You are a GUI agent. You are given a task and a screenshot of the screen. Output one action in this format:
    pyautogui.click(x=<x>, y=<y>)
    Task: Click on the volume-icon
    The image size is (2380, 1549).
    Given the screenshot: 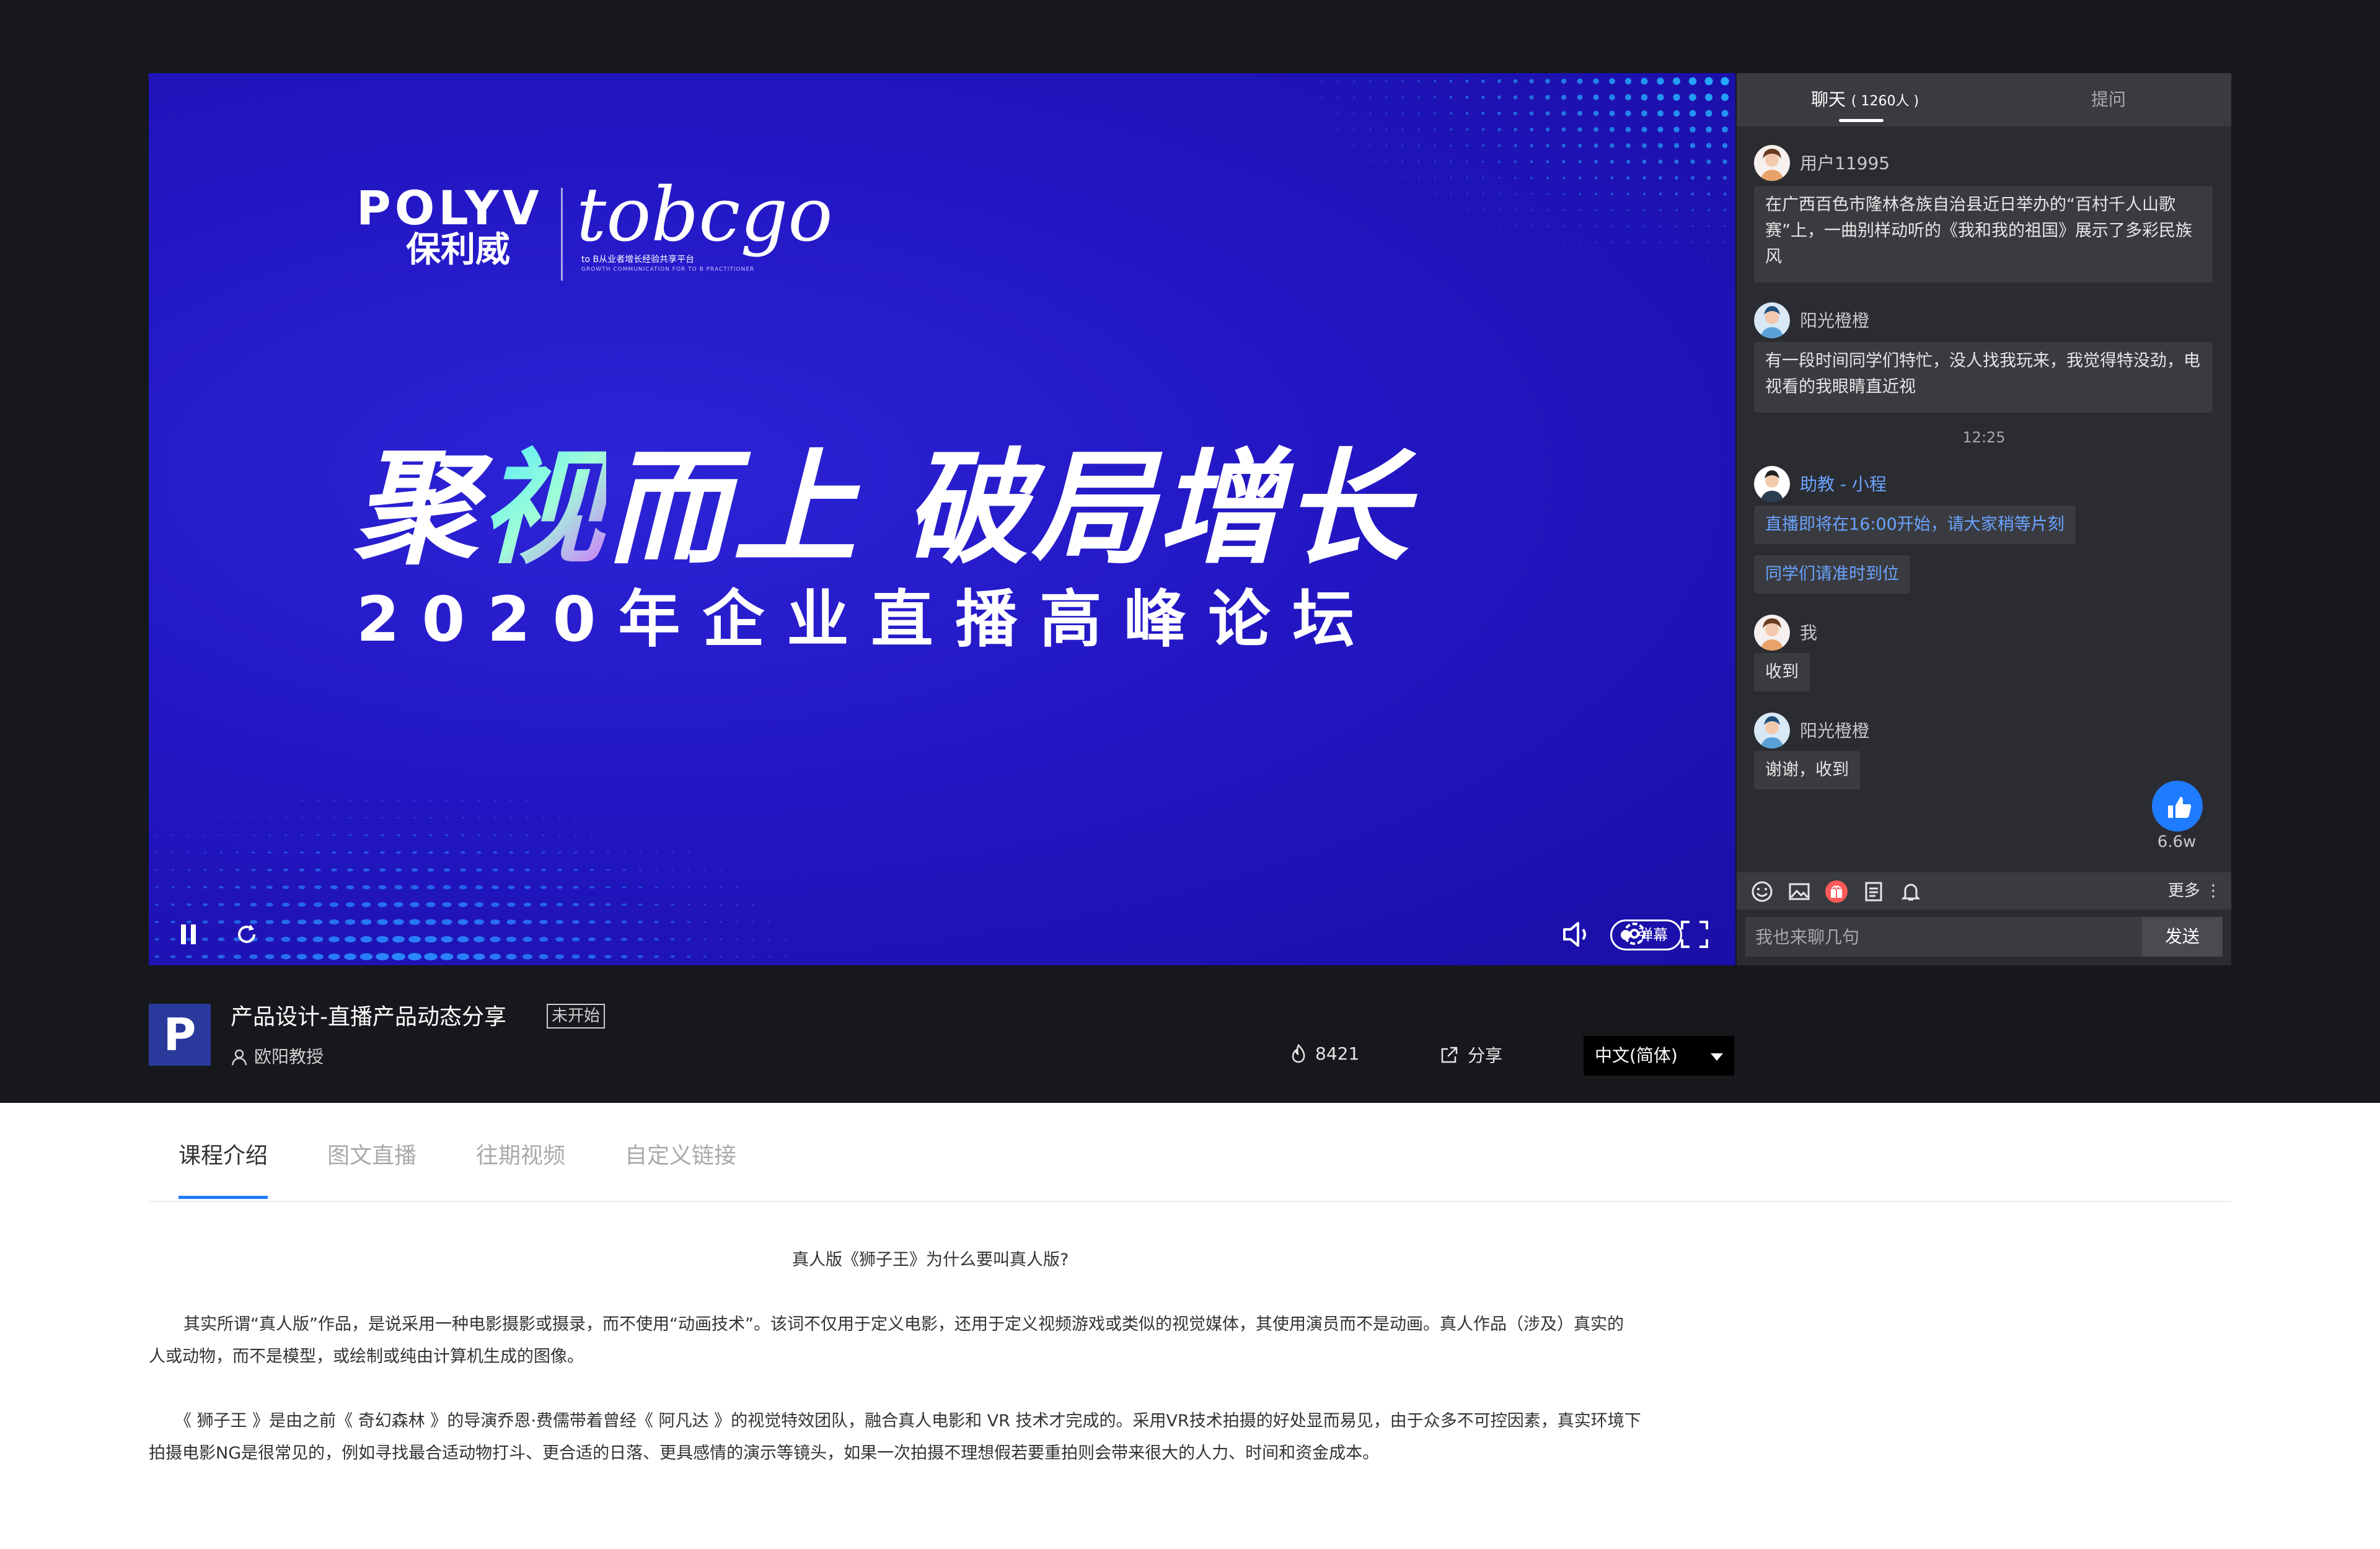 What is the action you would take?
    pyautogui.click(x=1576, y=934)
    